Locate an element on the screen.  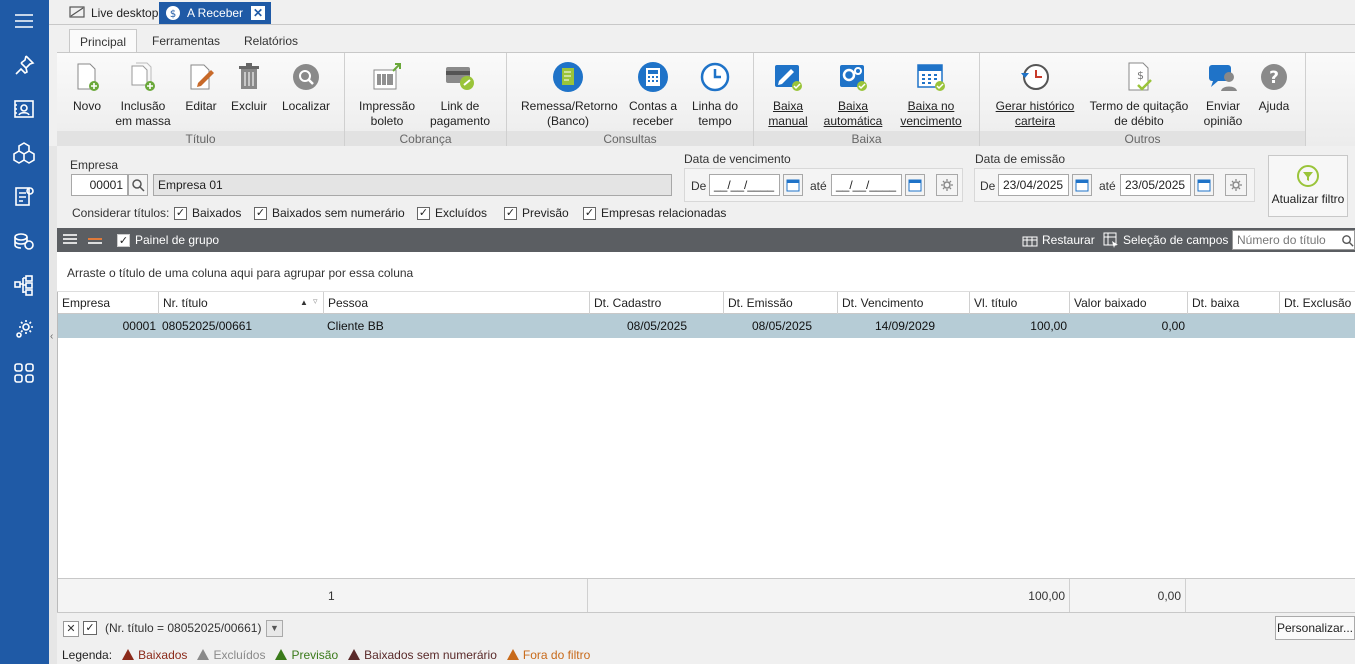
col-dt-cadastro: Dt. Cadastro is located at coordinates (657, 303).